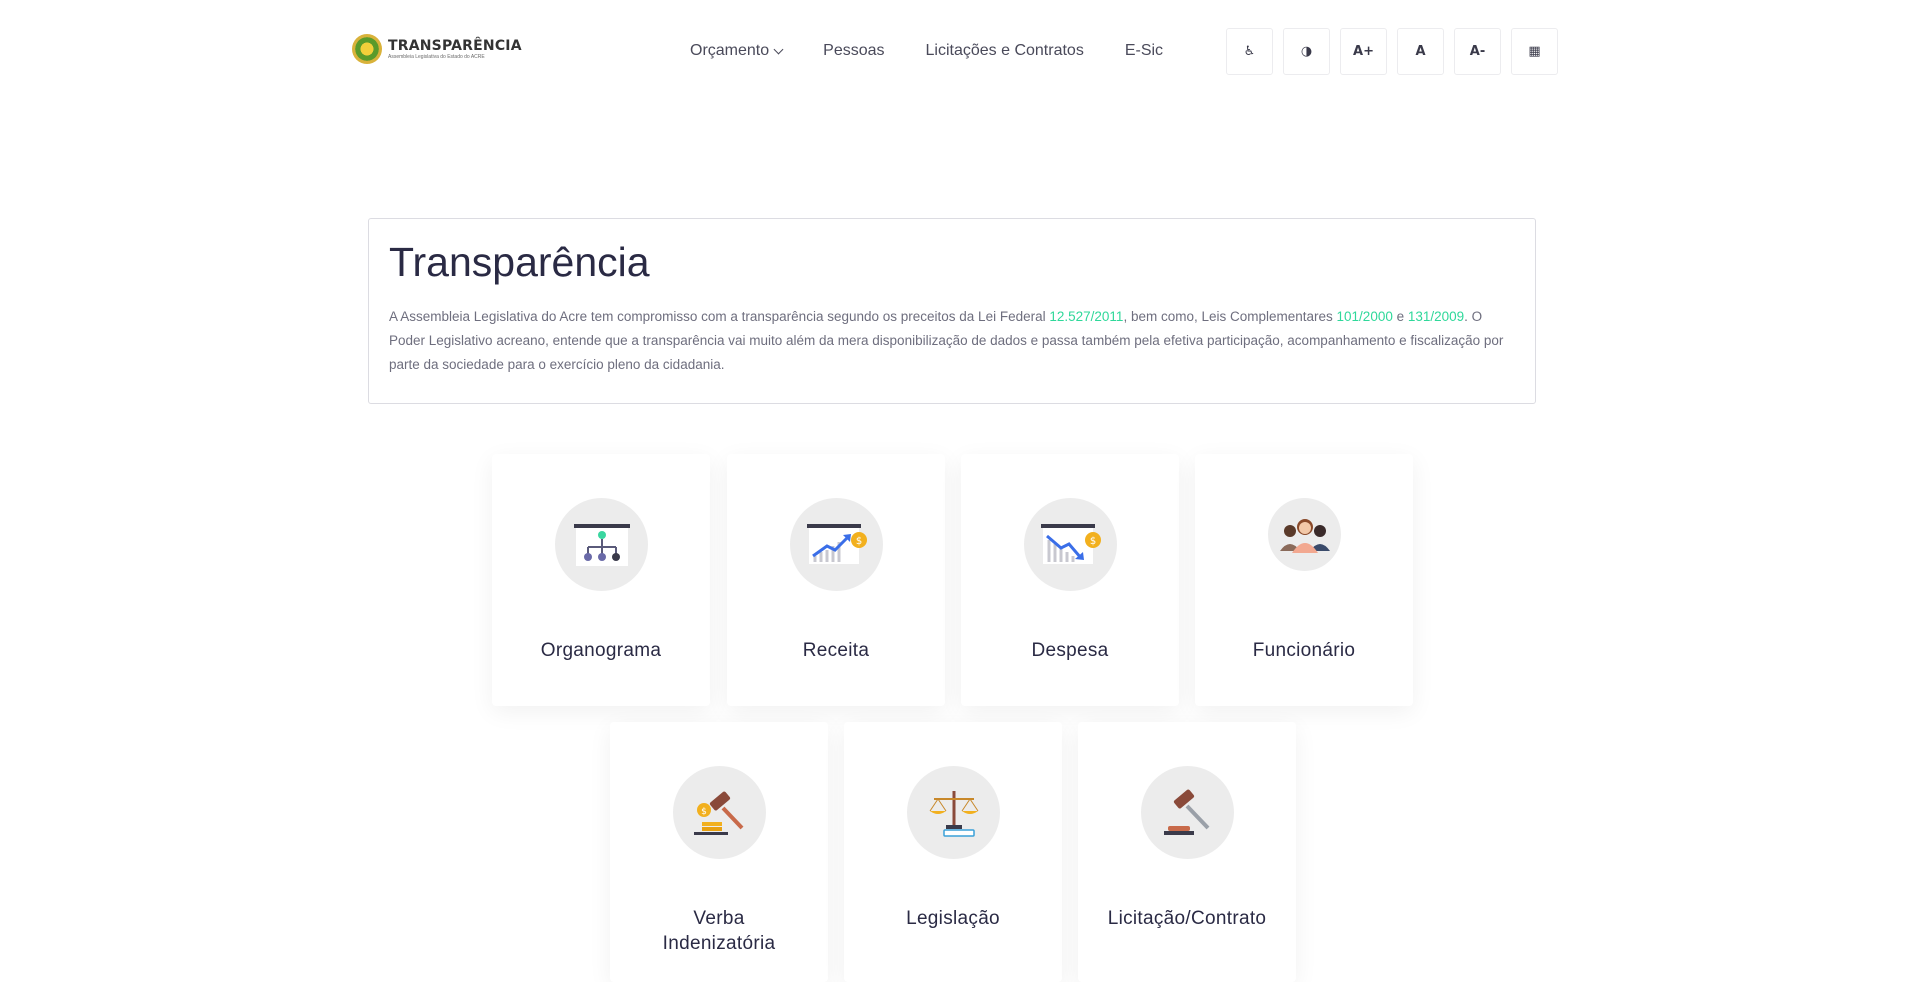  I want to click on card-legislacao: Legislação, so click(953, 852).